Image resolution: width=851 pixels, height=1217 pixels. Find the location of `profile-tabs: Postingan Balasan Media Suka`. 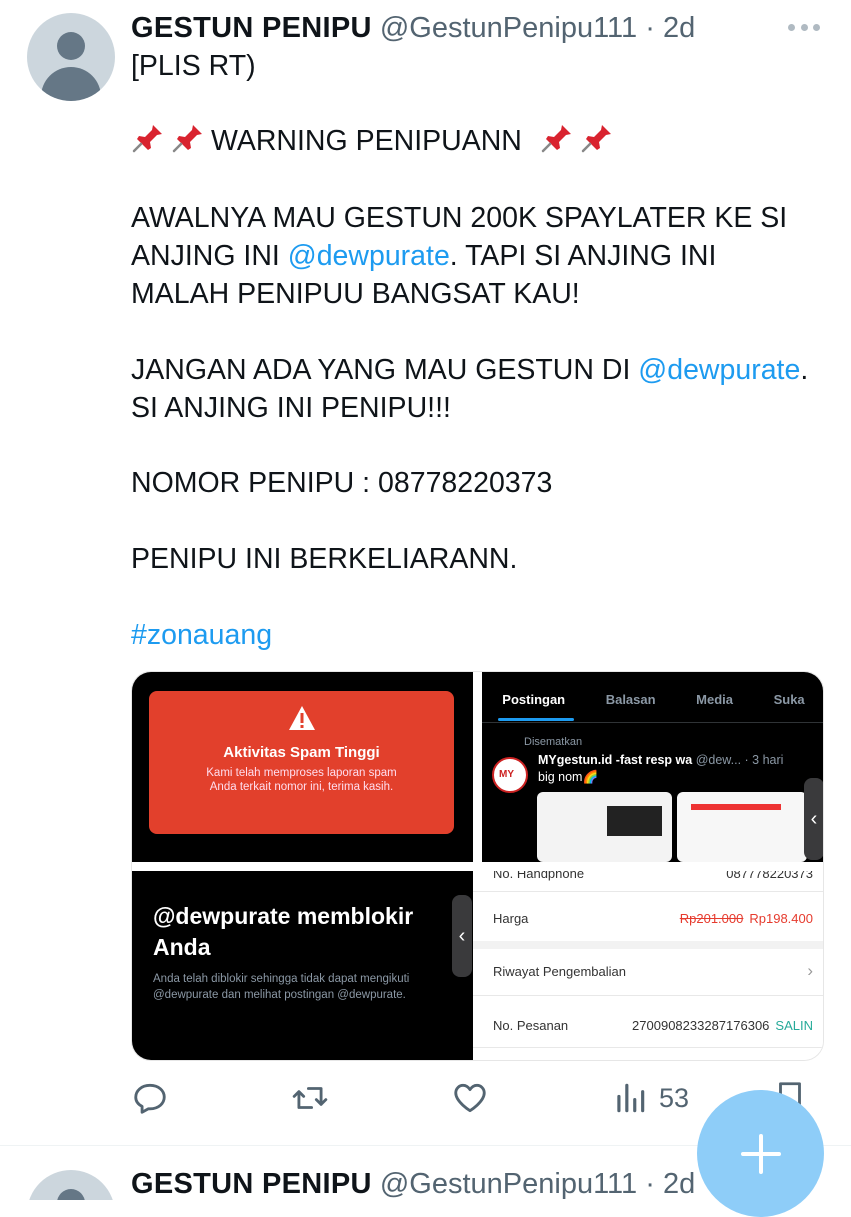

profile-tabs: Postingan Balasan Media Suka is located at coordinates (652, 699).